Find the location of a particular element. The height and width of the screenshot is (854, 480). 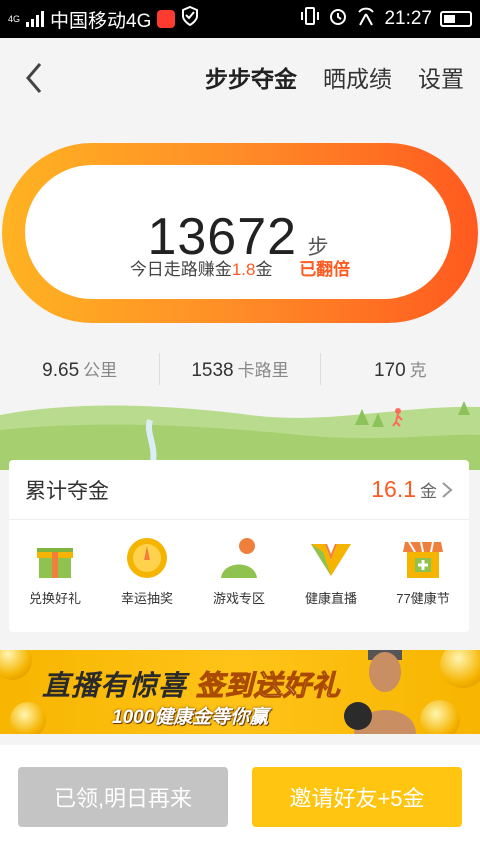

feature-gift-exchange: 兑换好礼 is located at coordinates (55, 571).